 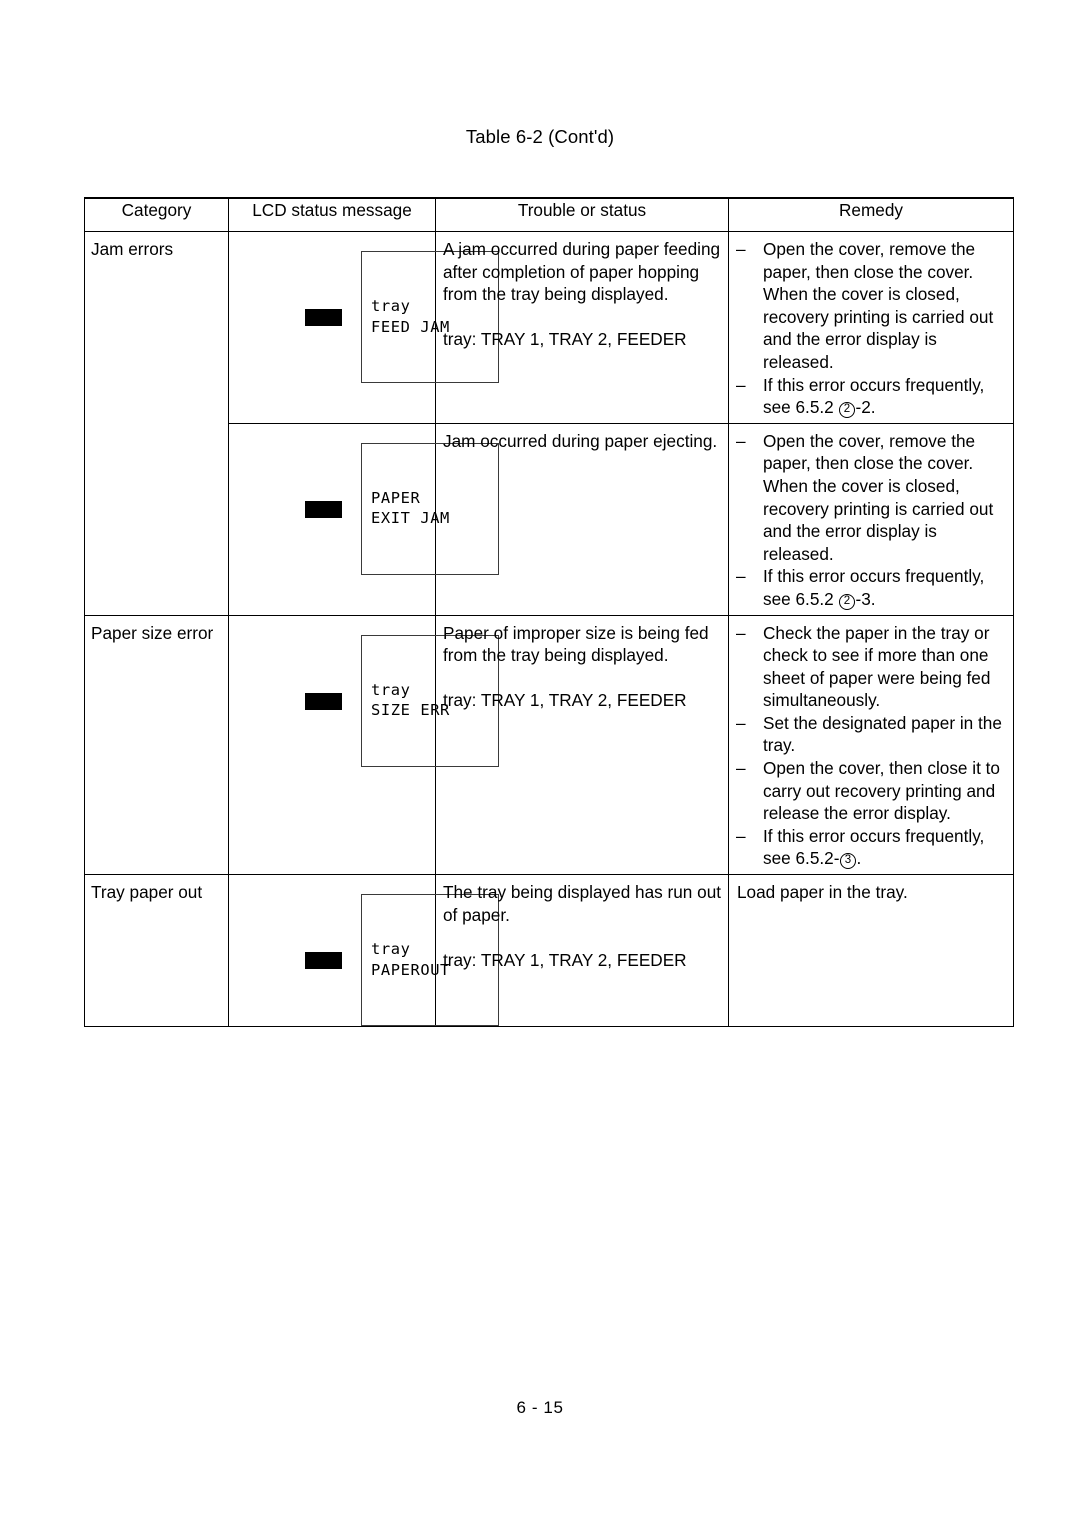 What do you see at coordinates (402, 951) in the screenshot?
I see `lcd-panel: tray PAPEROUT` at bounding box center [402, 951].